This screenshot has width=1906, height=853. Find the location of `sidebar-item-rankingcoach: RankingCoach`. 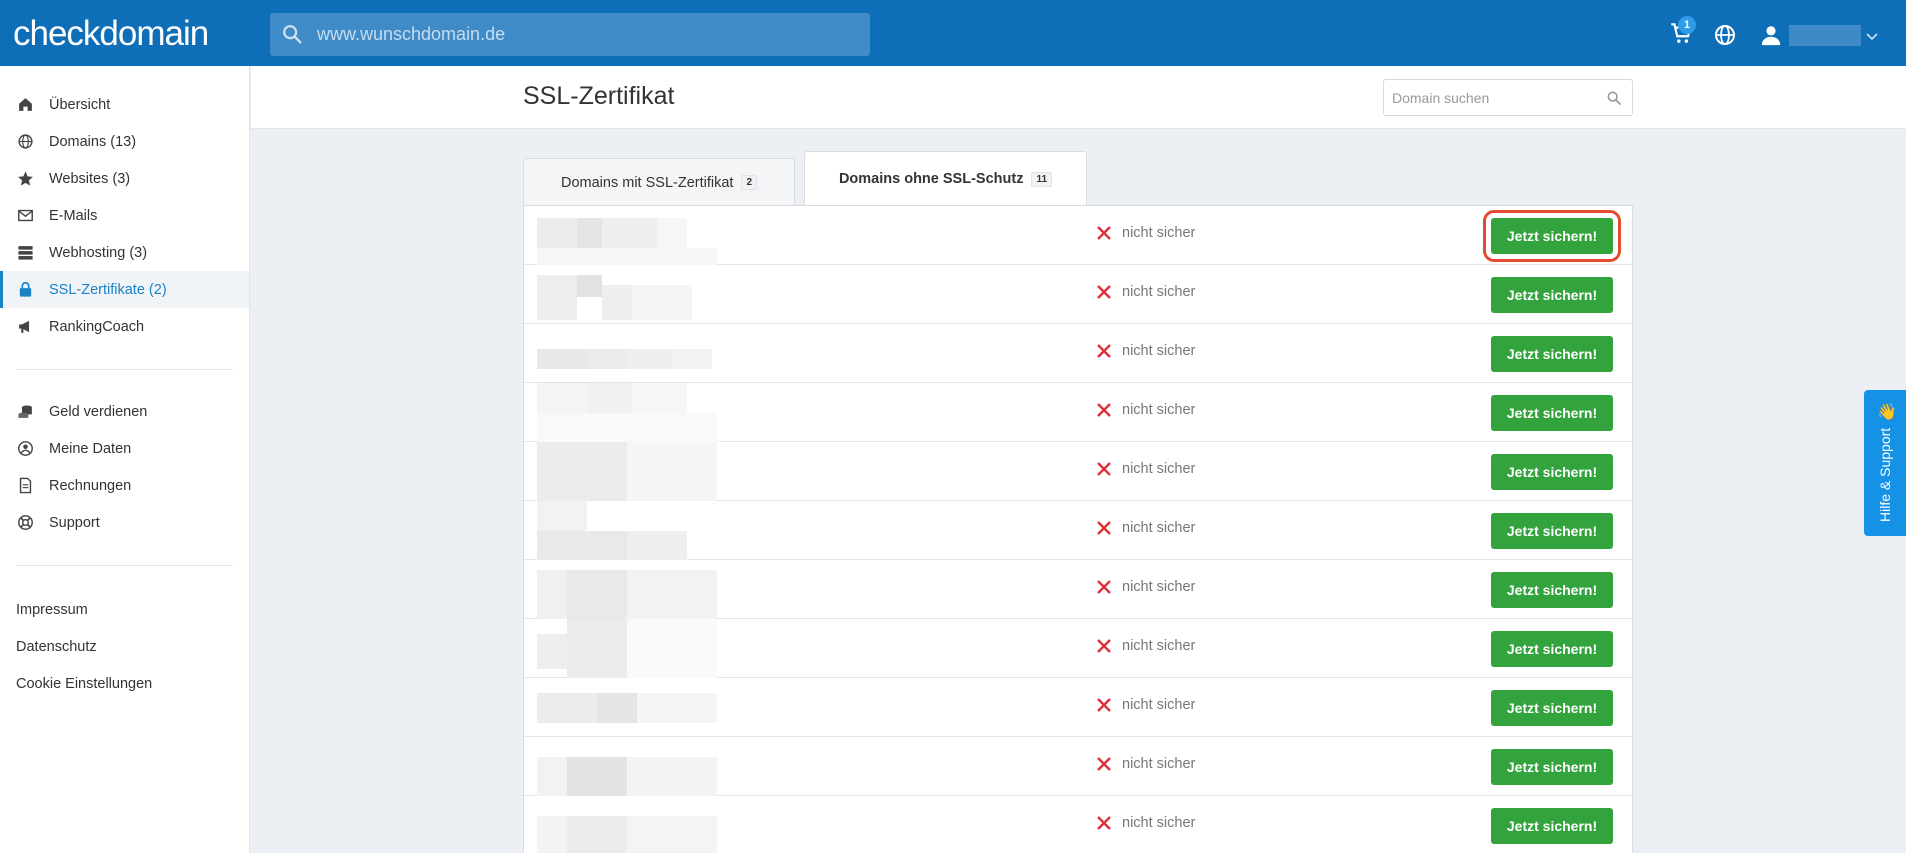

sidebar-item-rankingcoach: RankingCoach is located at coordinates (124, 326).